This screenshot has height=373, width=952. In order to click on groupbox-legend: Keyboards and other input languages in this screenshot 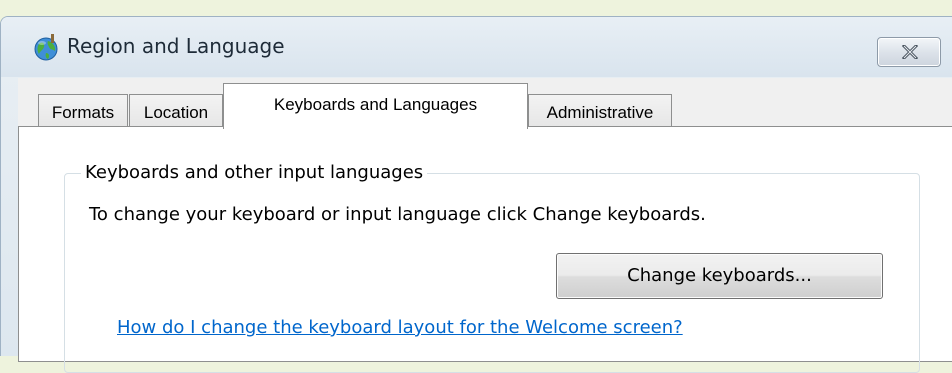, I will do `click(254, 172)`.